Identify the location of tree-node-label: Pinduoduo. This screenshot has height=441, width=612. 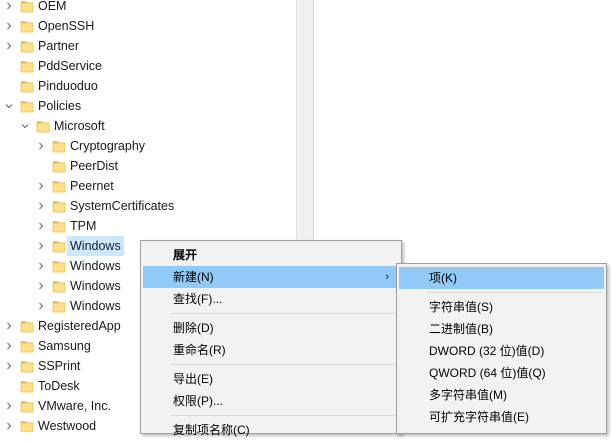
(68, 86).